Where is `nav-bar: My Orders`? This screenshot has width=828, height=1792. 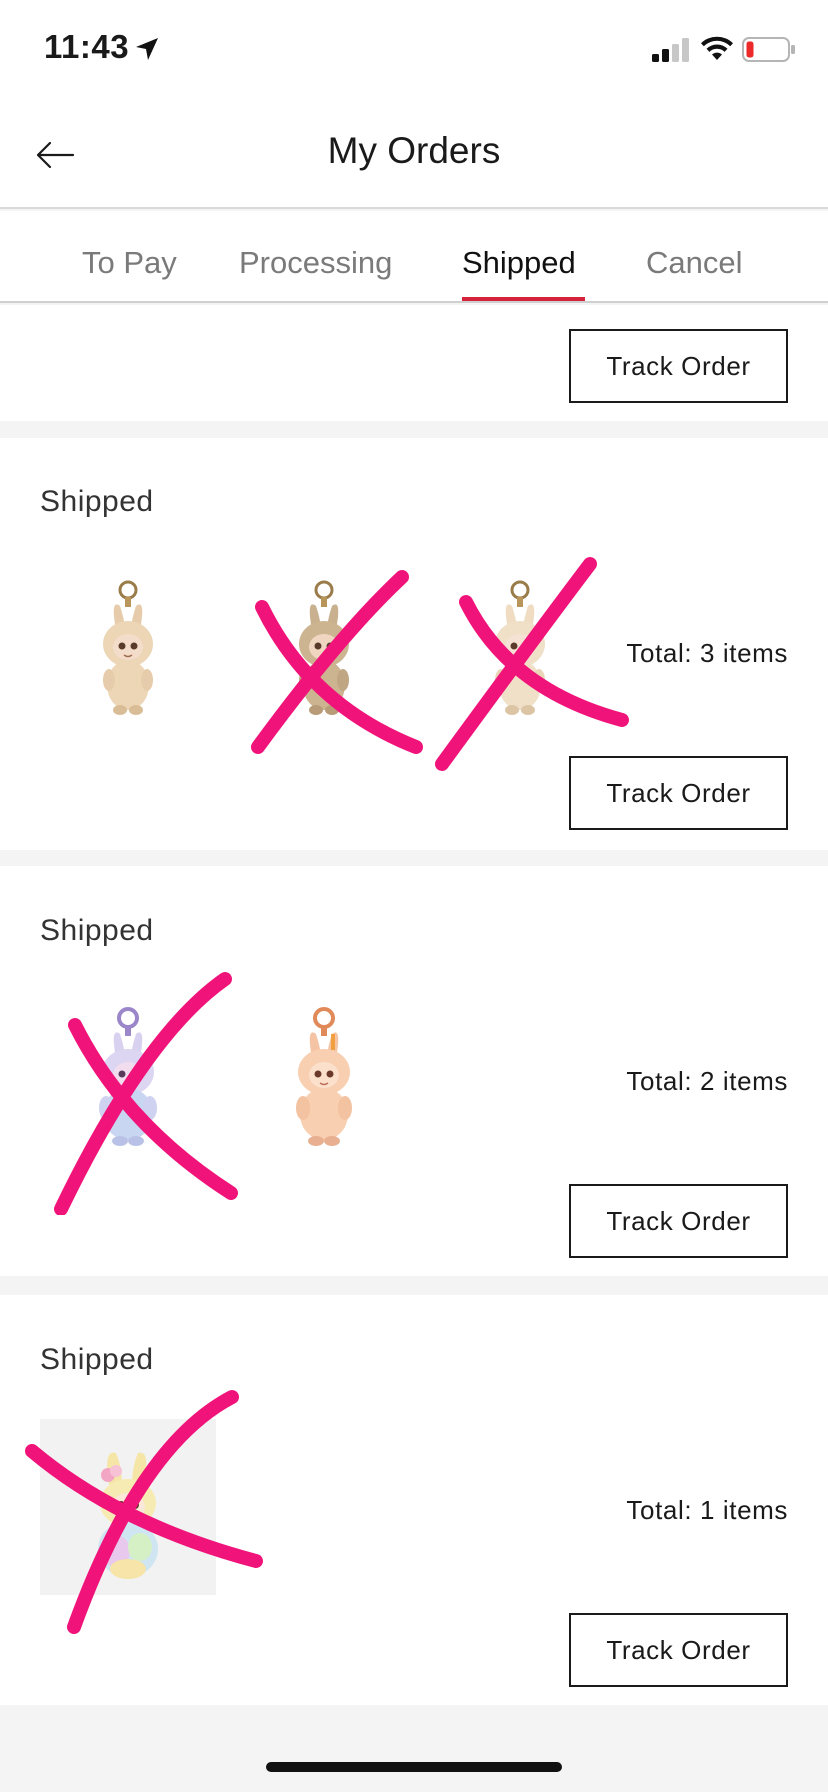
nav-bar: My Orders is located at coordinates (414, 154).